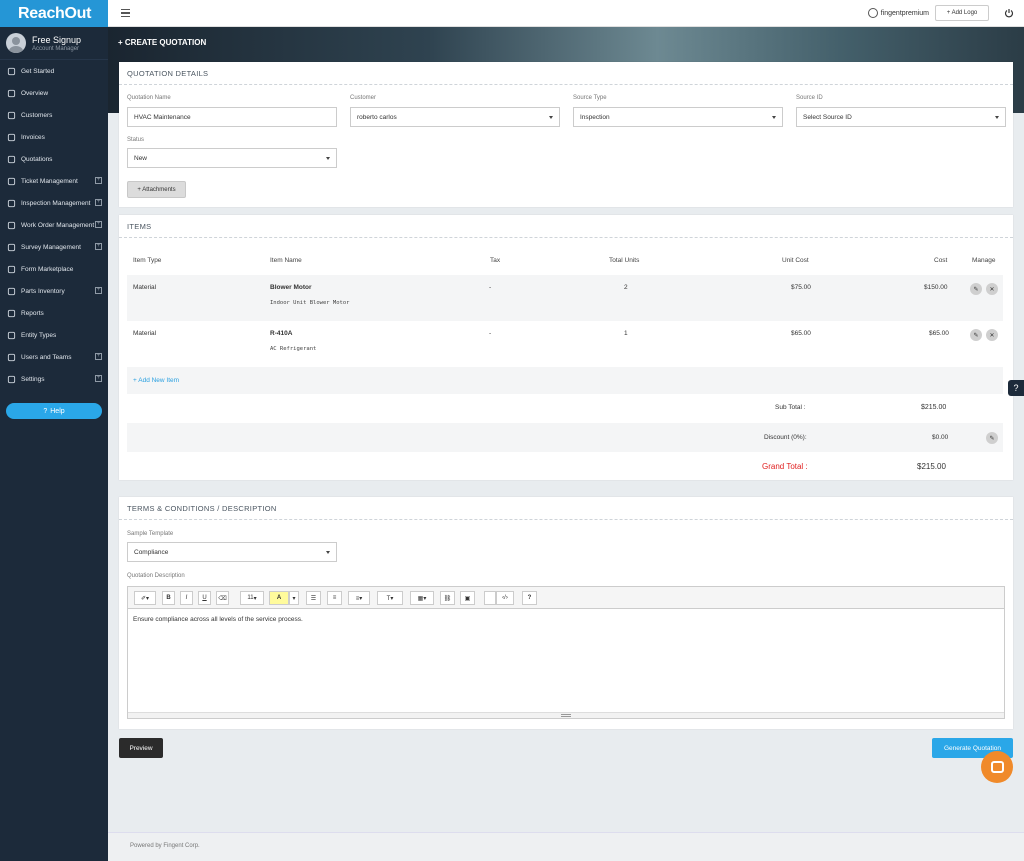 The height and width of the screenshot is (861, 1024). I want to click on source-type-label: Source Type, so click(590, 98).